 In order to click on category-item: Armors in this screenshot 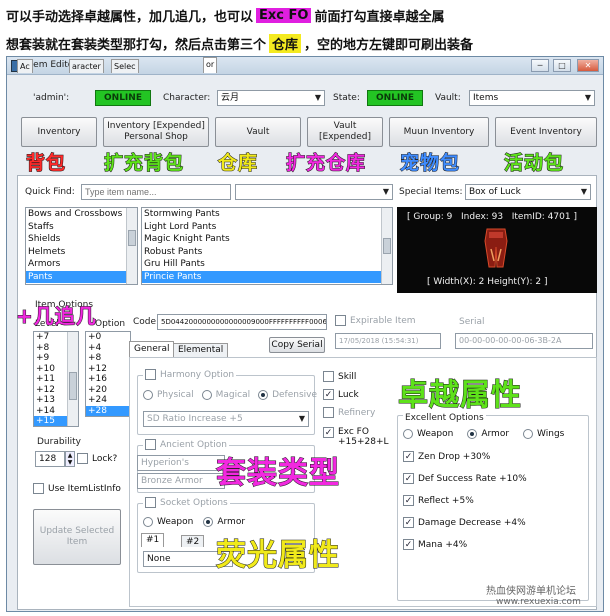, I will do `click(81, 264)`.